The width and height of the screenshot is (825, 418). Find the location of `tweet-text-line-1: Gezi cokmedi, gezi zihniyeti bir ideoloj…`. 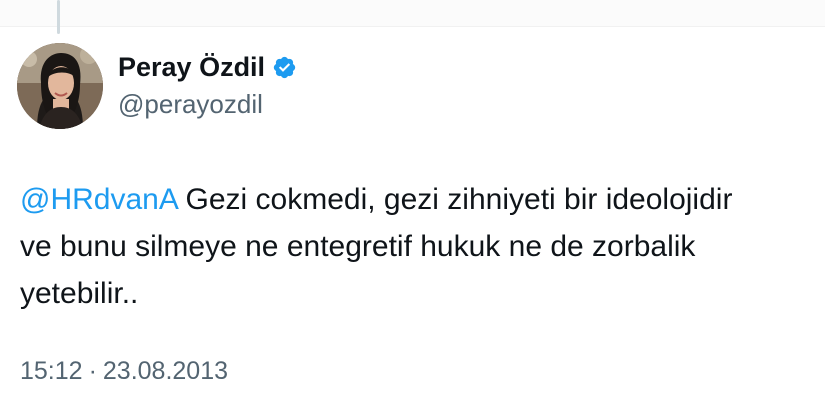

tweet-text-line-1: Gezi cokmedi, gezi zihniyeti bir ideoloj… is located at coordinates (455, 199).